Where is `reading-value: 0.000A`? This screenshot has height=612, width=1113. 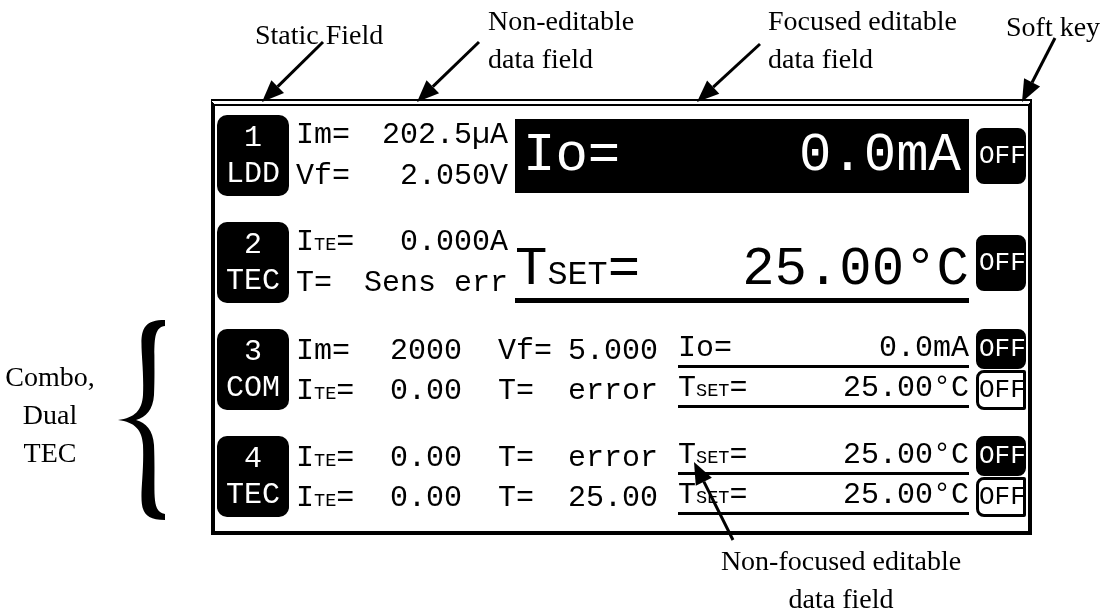 reading-value: 0.000A is located at coordinates (453, 242).